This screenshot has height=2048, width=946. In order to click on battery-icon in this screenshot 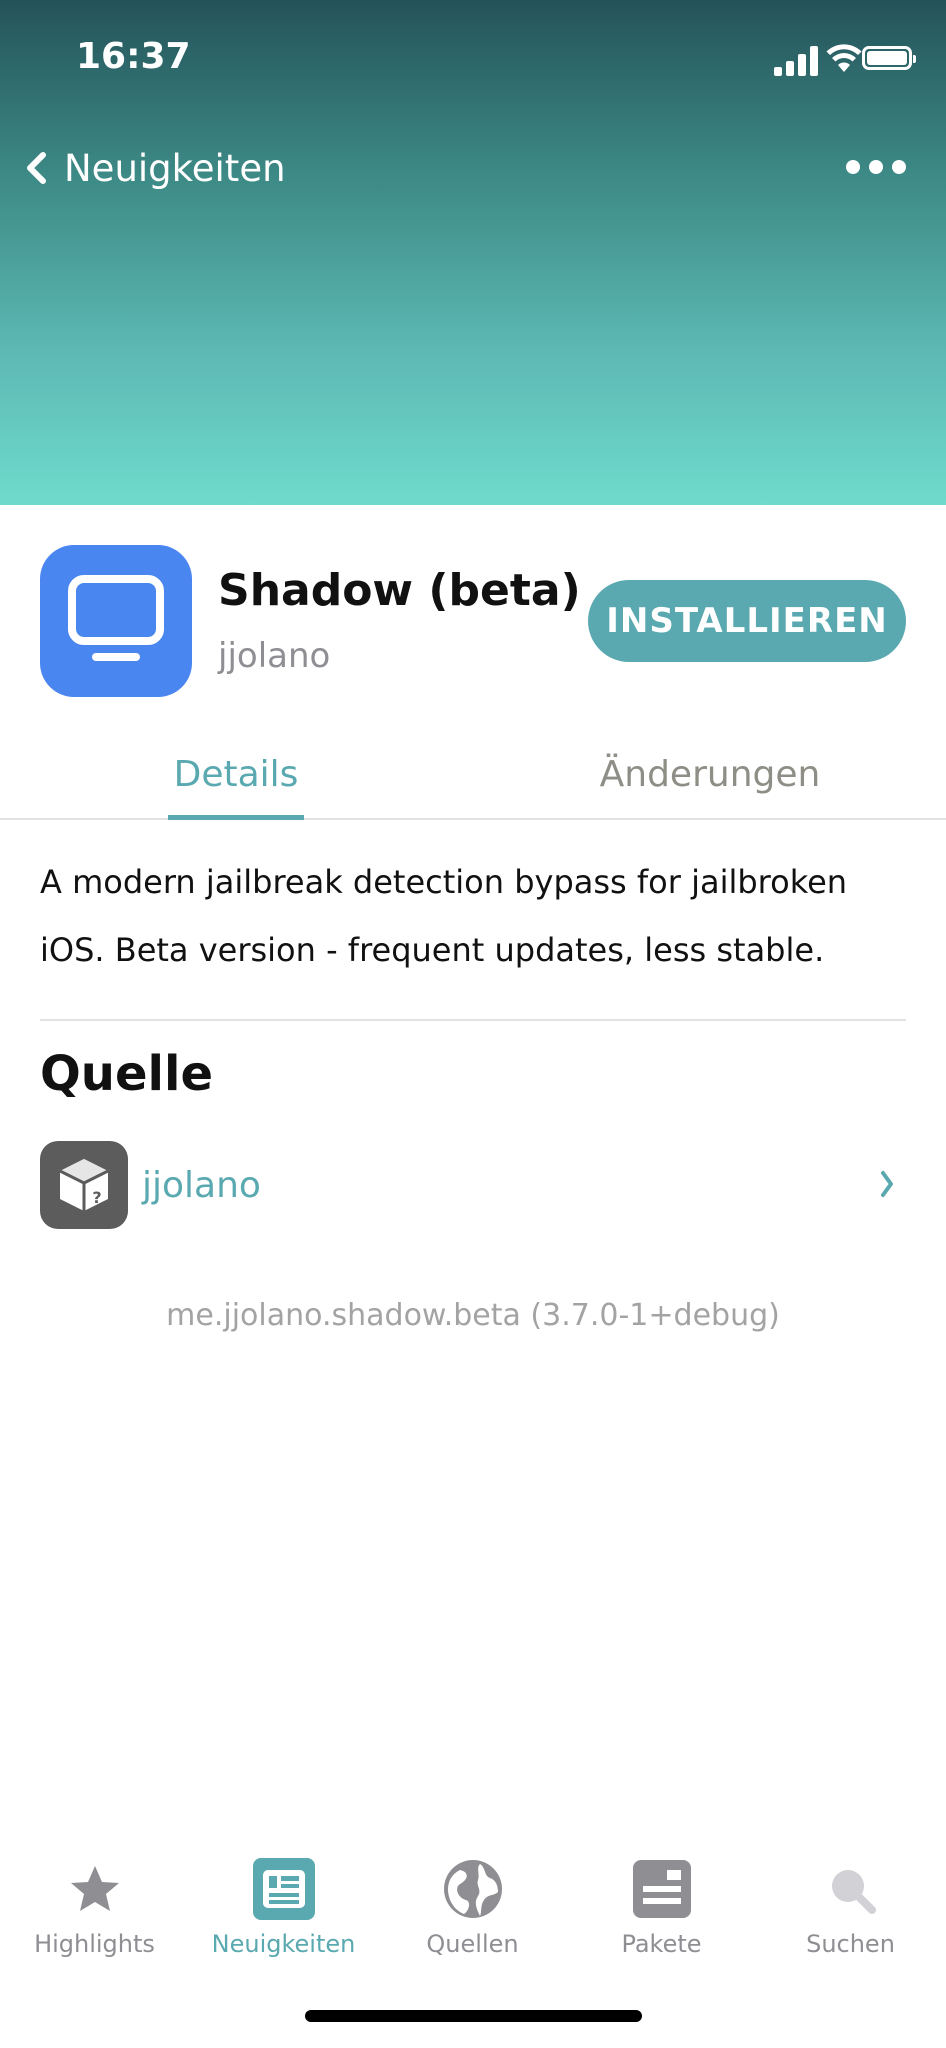, I will do `click(889, 58)`.